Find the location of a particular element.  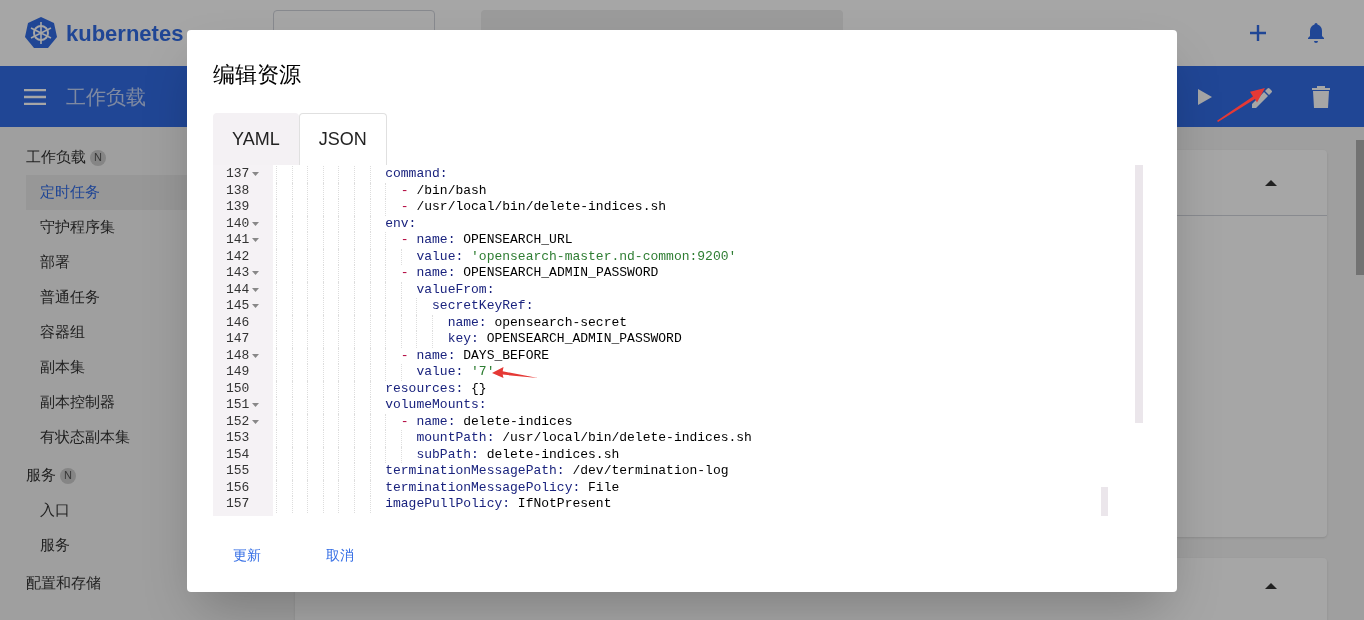

plus-icon is located at coordinates (1258, 33).